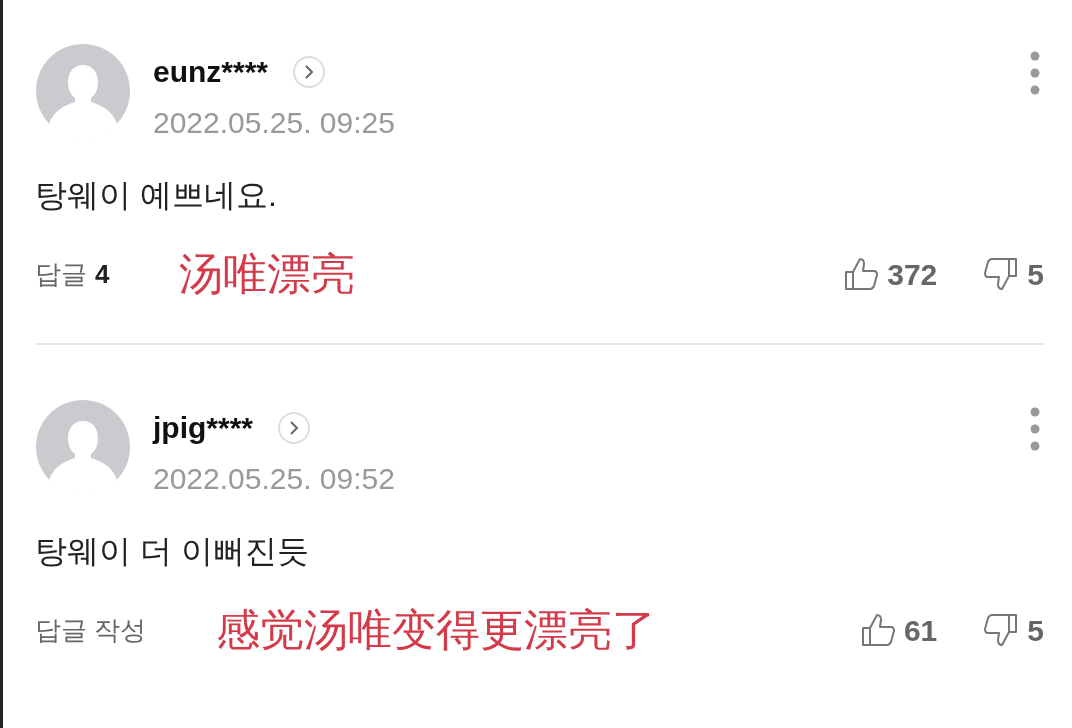  What do you see at coordinates (436, 630) in the screenshot?
I see `translation-caption: 感觉汤唯变得更漂亮了` at bounding box center [436, 630].